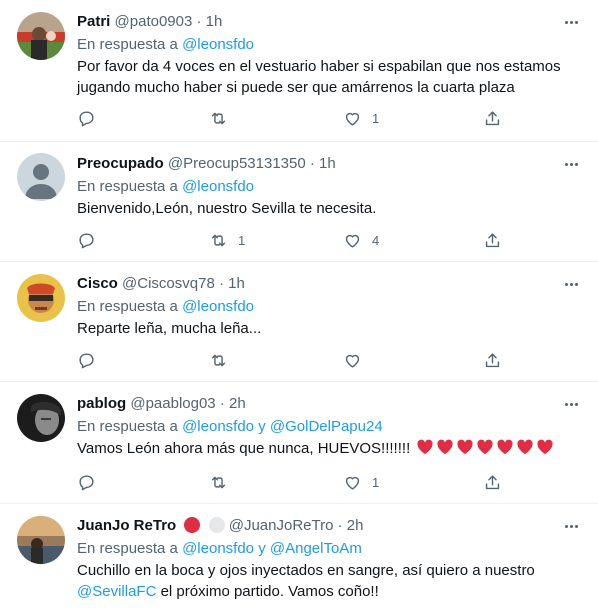 The height and width of the screenshot is (608, 598). I want to click on like-button: 4, so click(361, 240).